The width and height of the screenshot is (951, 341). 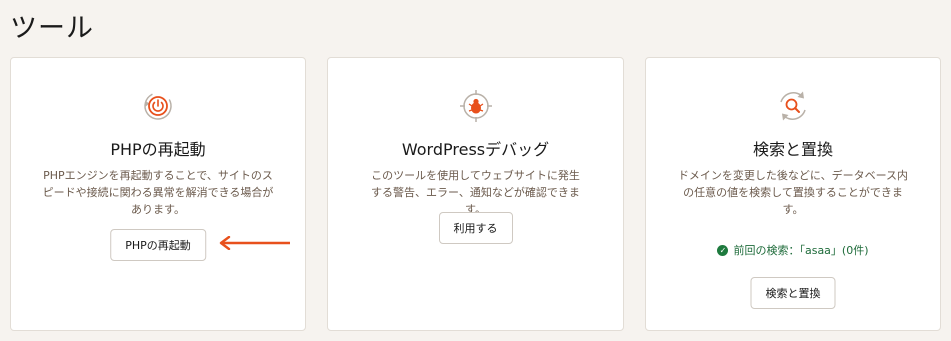 I want to click on page-title: ツール, so click(x=52, y=28).